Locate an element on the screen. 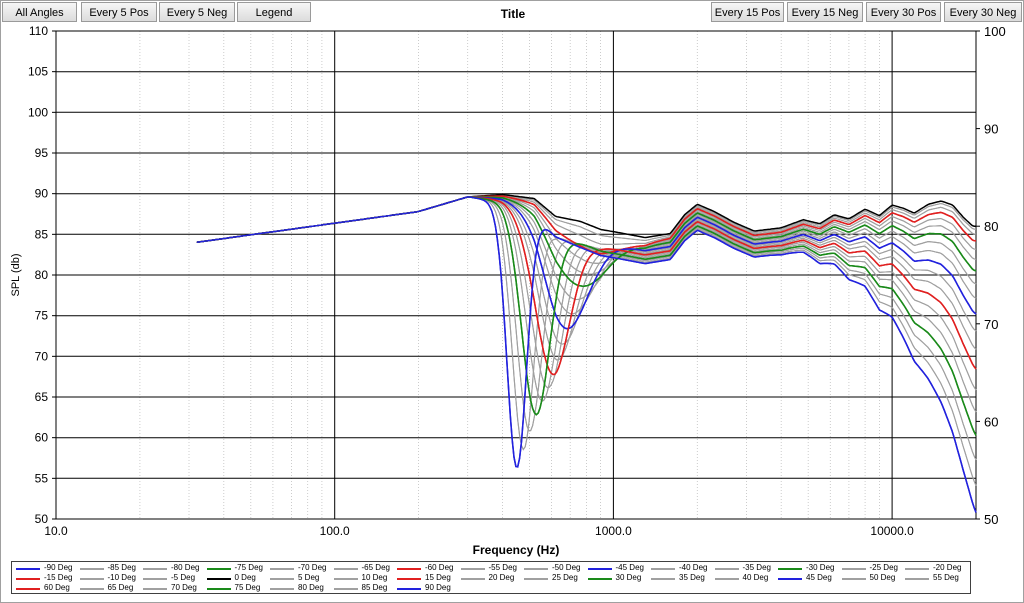 The width and height of the screenshot is (1024, 603). y-tick-label: 75 is located at coordinates (42, 316).